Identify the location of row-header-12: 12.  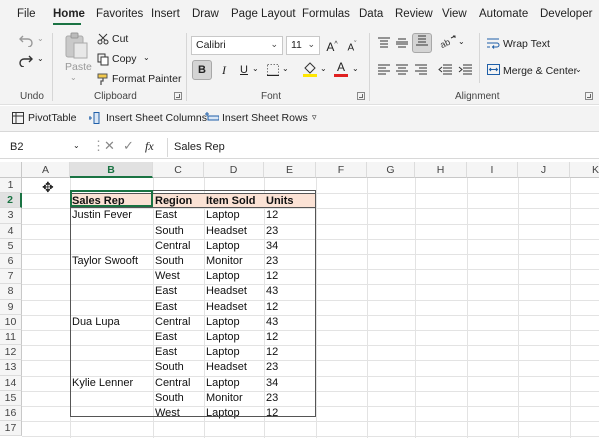
(11, 353).